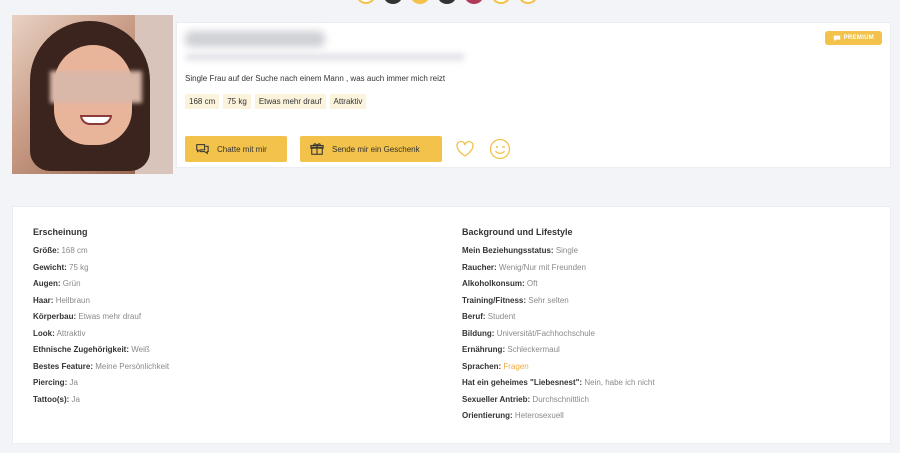 This screenshot has height=453, width=900. Describe the element at coordinates (520, 250) in the screenshot. I see `detail-row: Mein Beziehungsstatus: Single` at that location.